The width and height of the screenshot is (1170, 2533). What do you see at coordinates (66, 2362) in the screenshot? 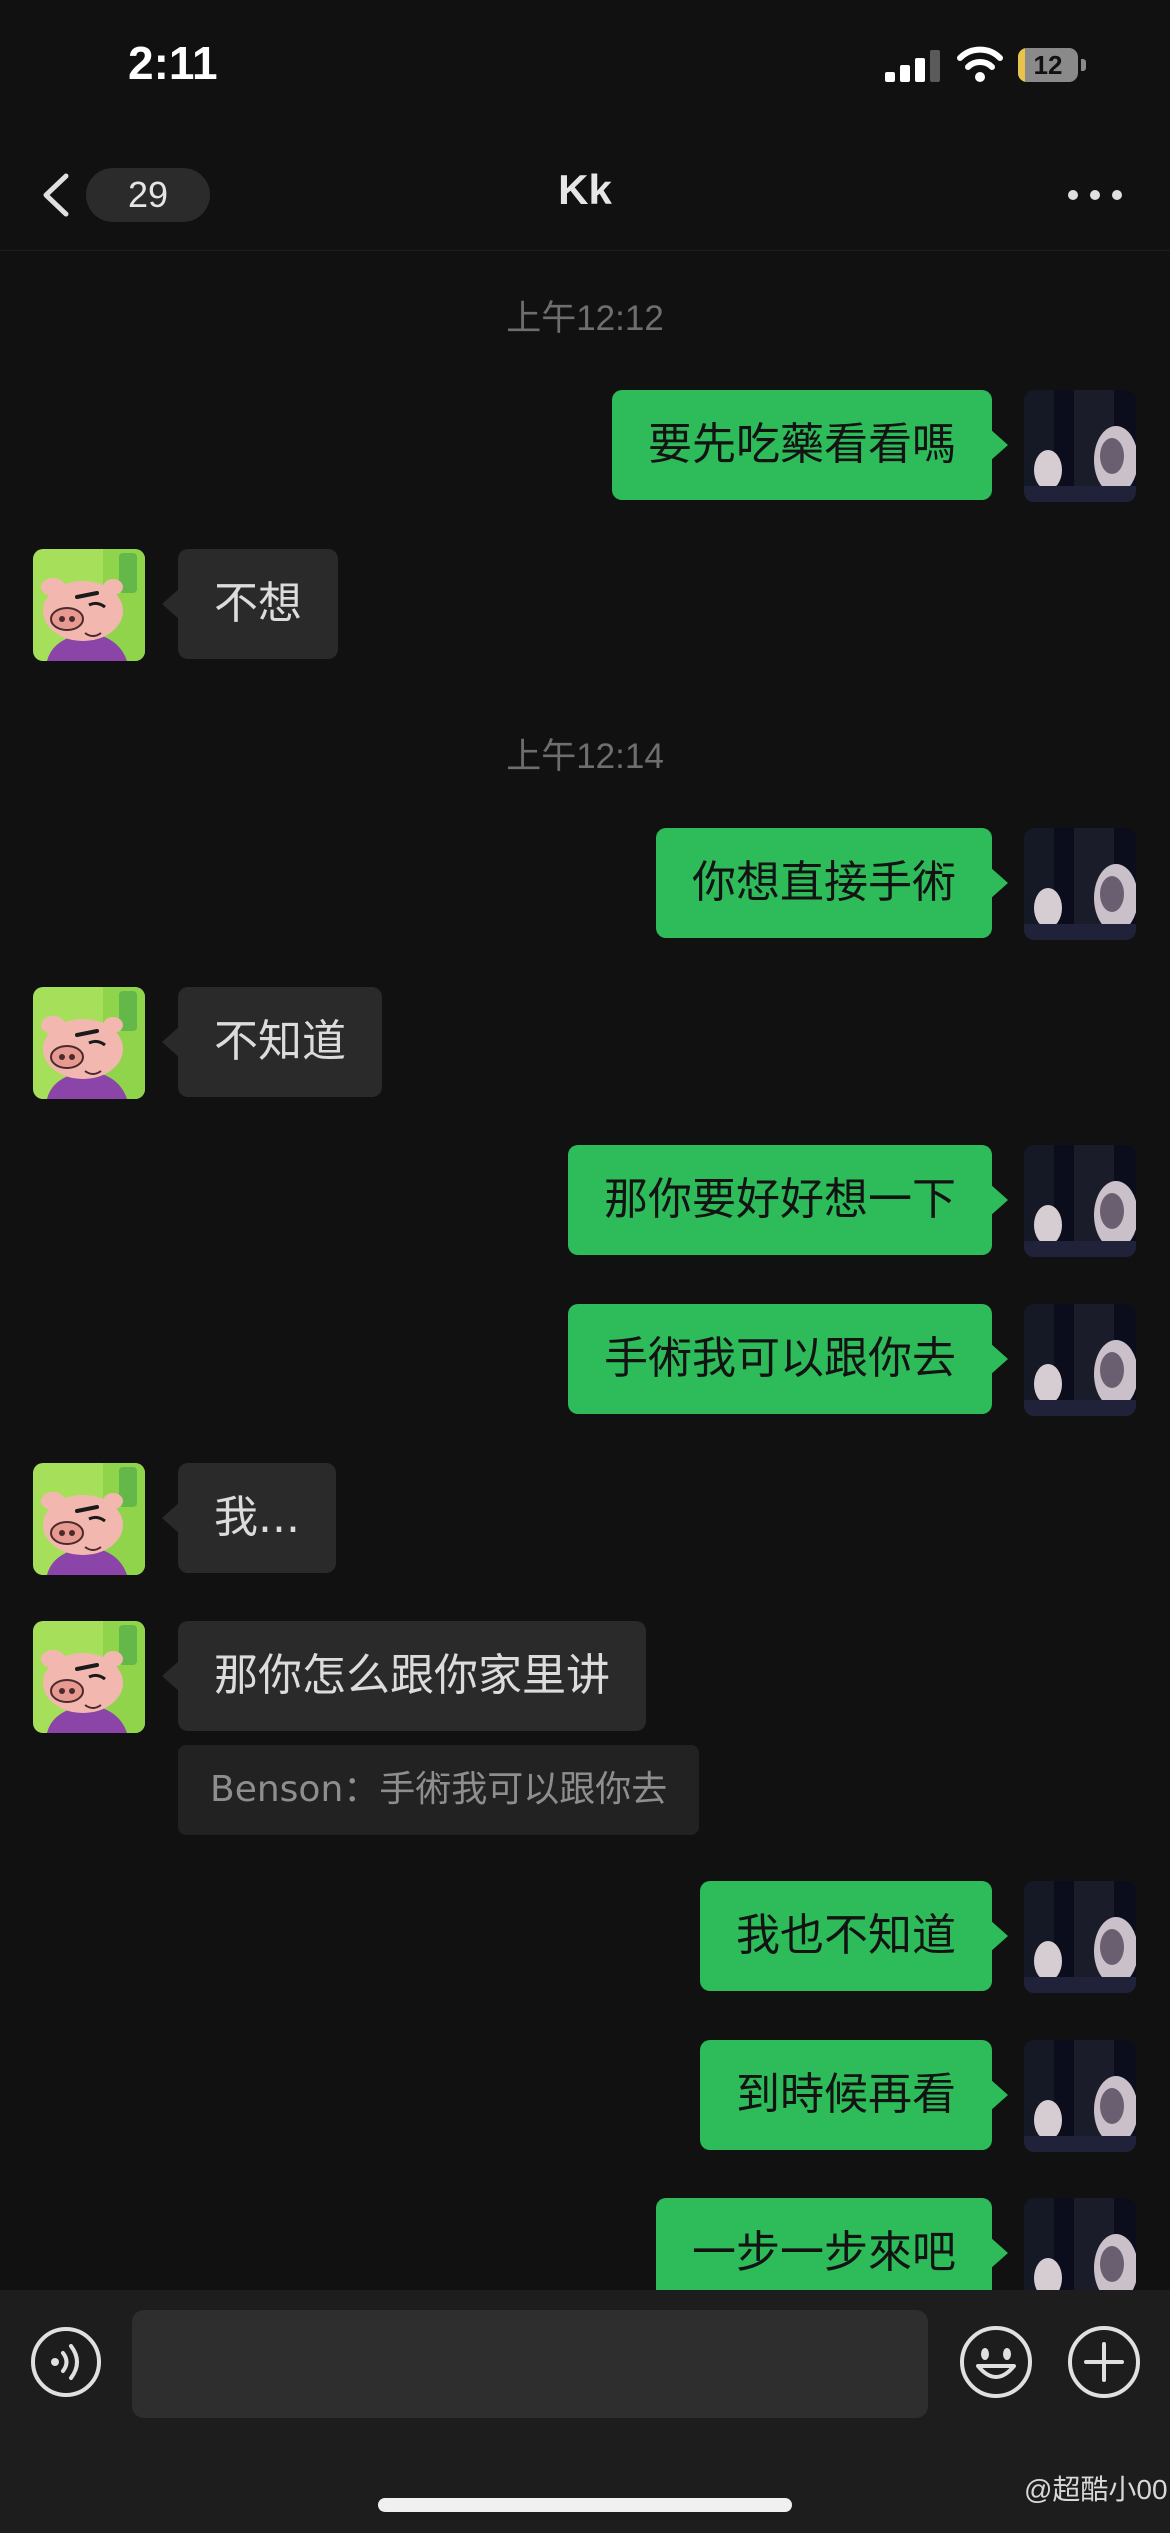
I see `voice-icon` at bounding box center [66, 2362].